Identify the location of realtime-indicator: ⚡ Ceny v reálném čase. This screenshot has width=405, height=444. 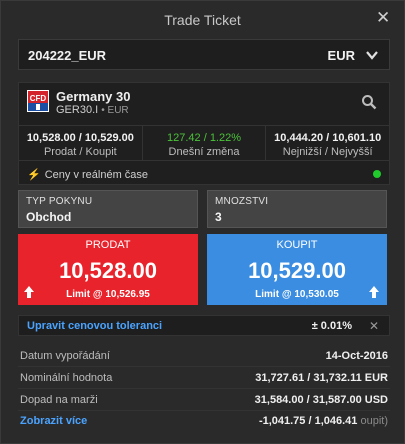
(87, 174).